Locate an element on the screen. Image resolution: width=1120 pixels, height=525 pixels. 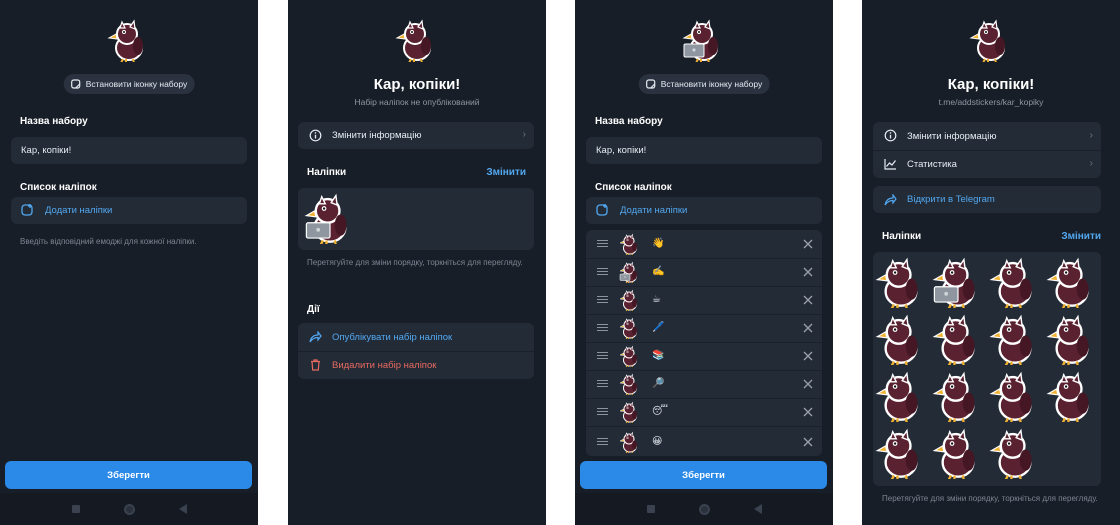
publish-set-label: Опублікувати набір наліпок is located at coordinates (392, 337).